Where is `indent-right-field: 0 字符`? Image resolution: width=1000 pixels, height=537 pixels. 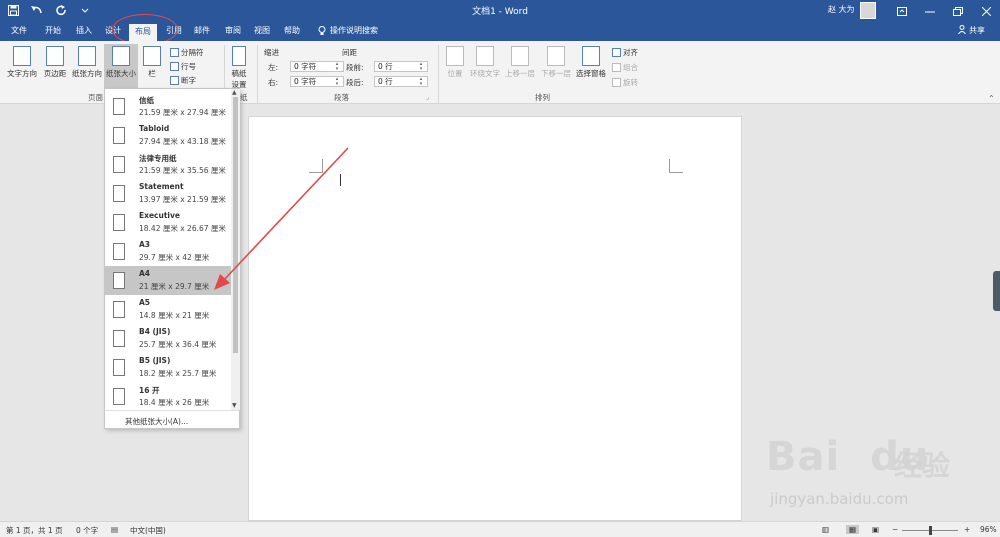 indent-right-field: 0 字符 is located at coordinates (317, 81).